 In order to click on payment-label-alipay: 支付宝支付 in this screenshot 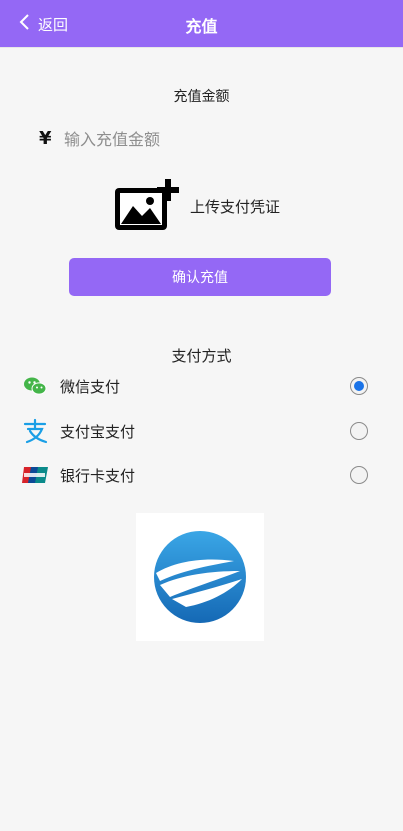, I will do `click(98, 431)`.